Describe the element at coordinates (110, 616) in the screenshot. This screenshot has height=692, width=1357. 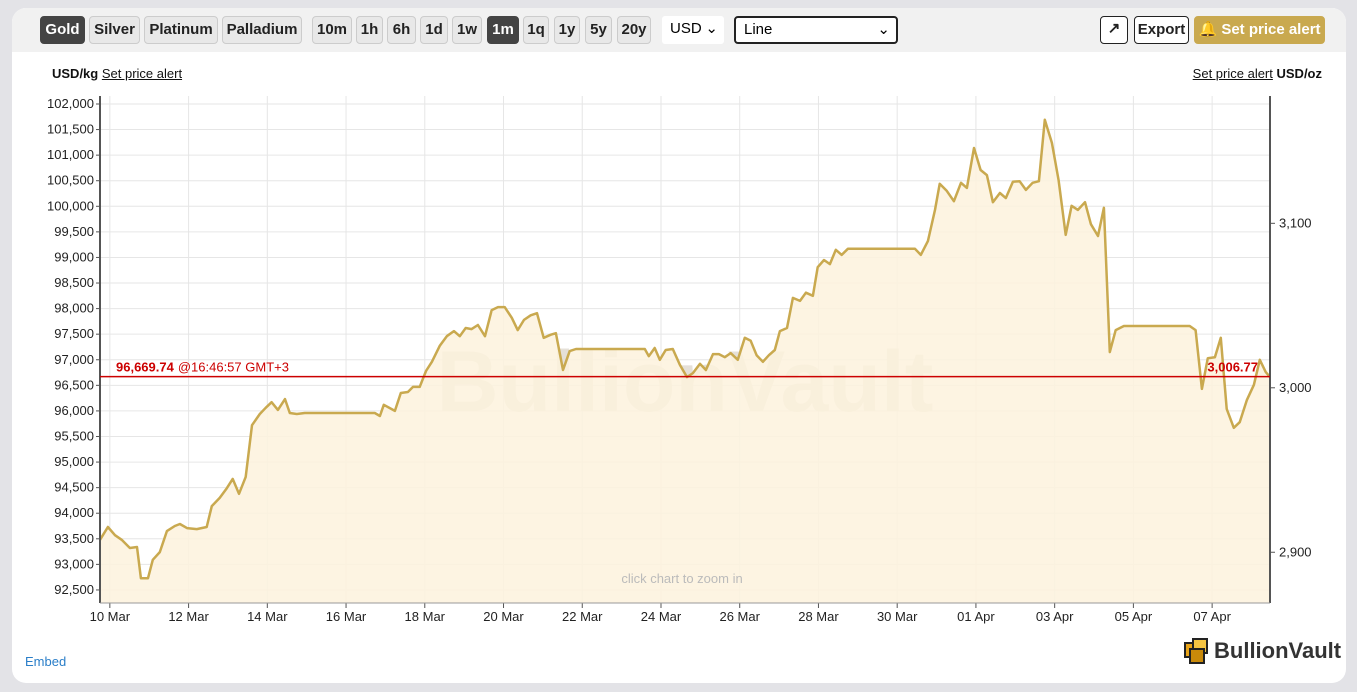
I see `x-tick-label: 10 Mar` at that location.